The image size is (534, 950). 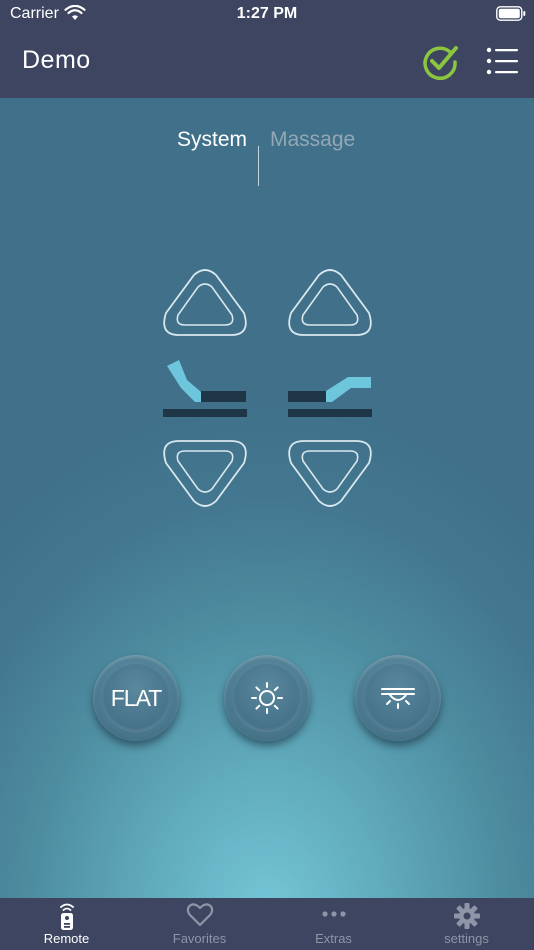 What do you see at coordinates (330, 397) in the screenshot?
I see `bed-foot-raise-icon` at bounding box center [330, 397].